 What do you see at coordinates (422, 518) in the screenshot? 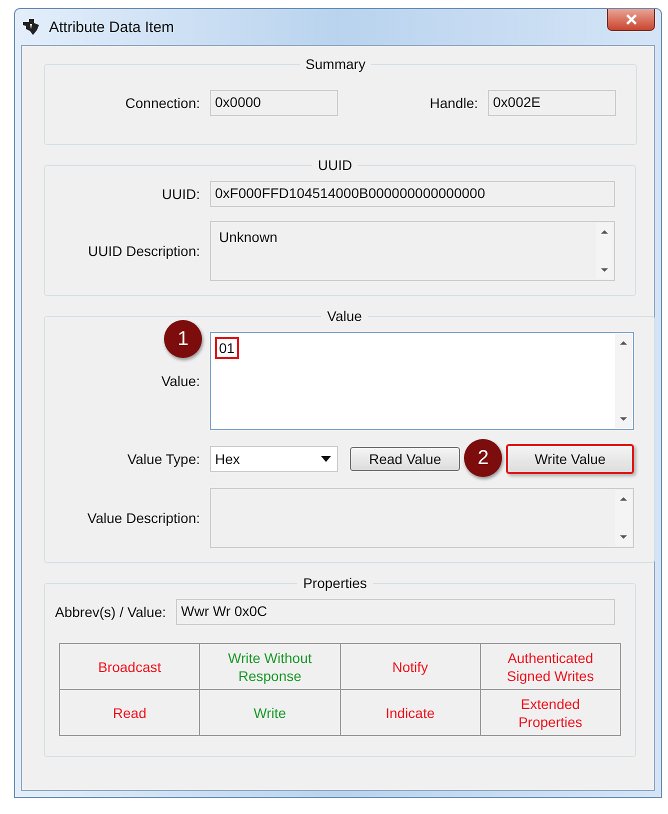
I see `value-description-field` at bounding box center [422, 518].